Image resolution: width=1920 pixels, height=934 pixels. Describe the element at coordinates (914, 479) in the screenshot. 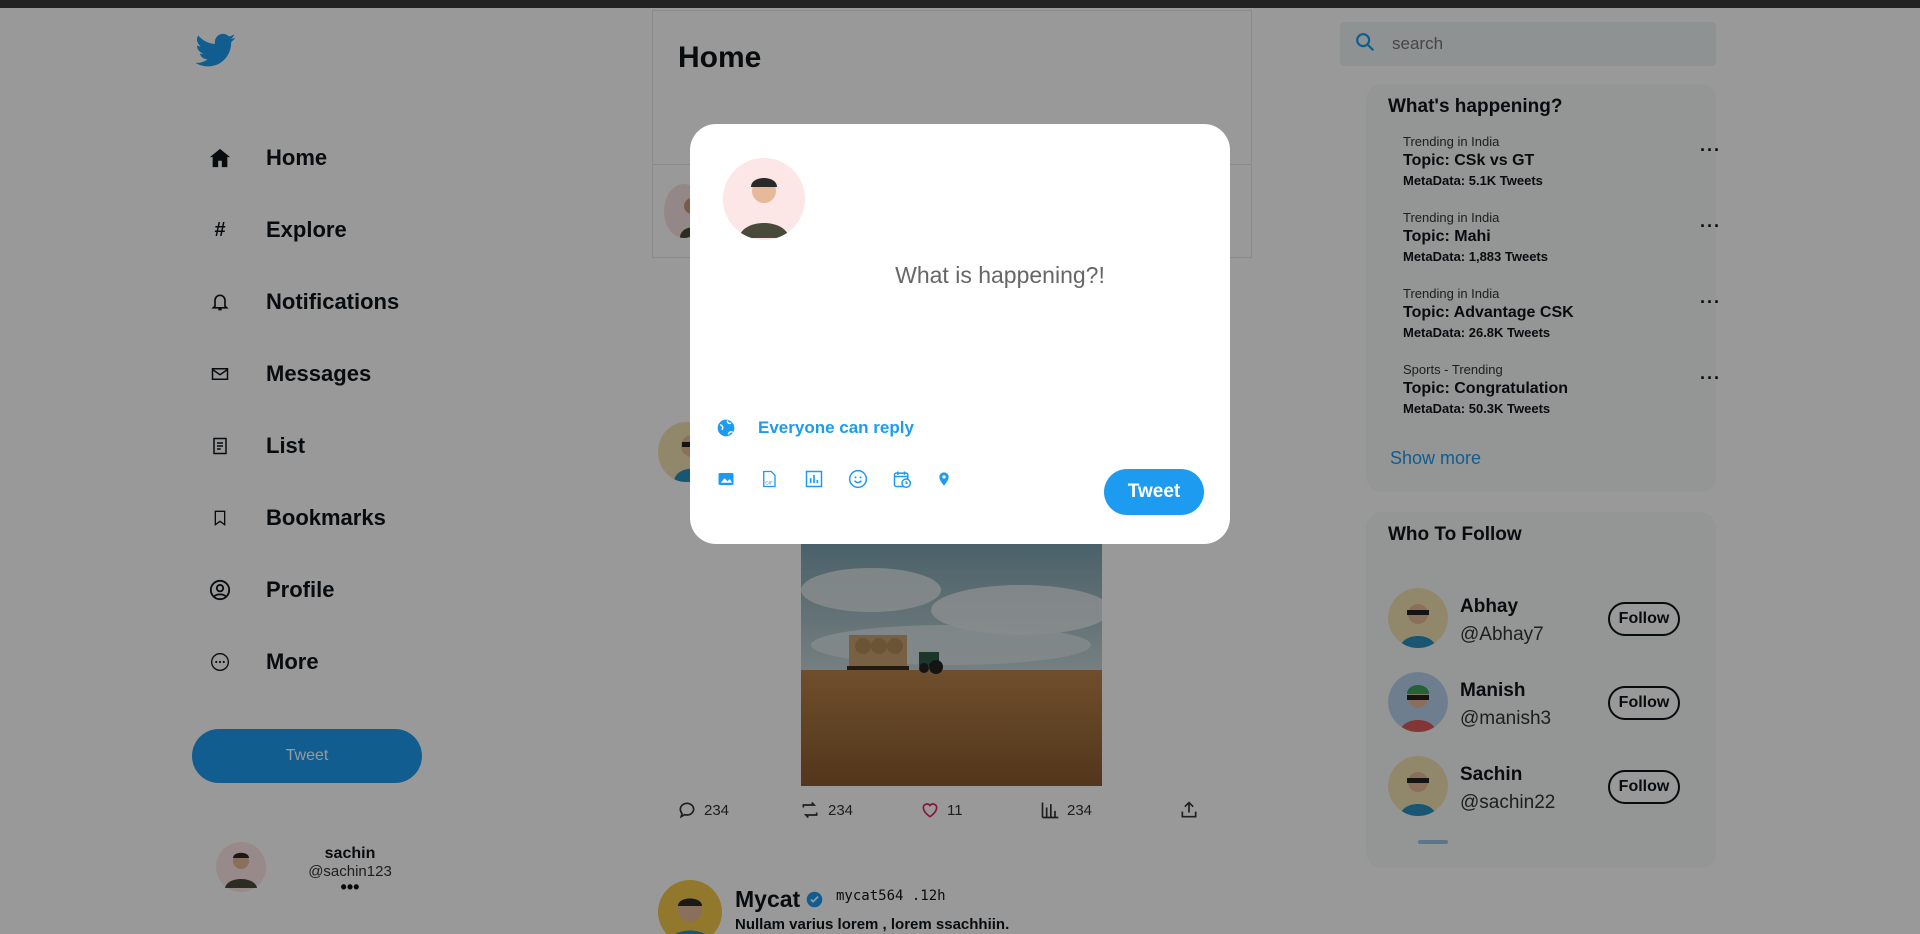

I see `schedule-icon` at that location.